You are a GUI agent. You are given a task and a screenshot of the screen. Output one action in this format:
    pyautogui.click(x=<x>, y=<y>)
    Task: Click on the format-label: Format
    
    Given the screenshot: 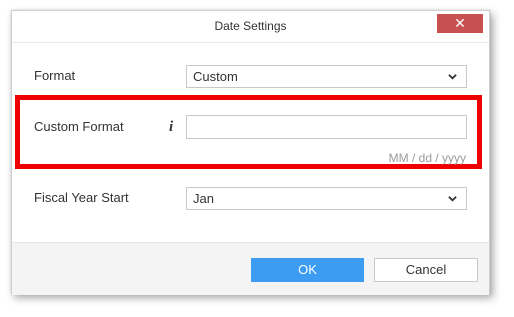 What is the action you would take?
    pyautogui.click(x=55, y=75)
    